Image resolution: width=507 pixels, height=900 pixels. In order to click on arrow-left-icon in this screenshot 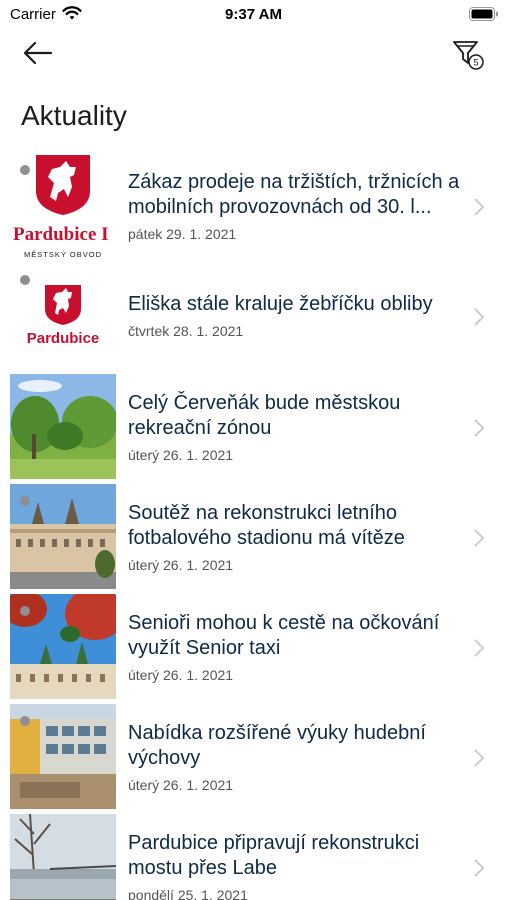, I will do `click(38, 53)`.